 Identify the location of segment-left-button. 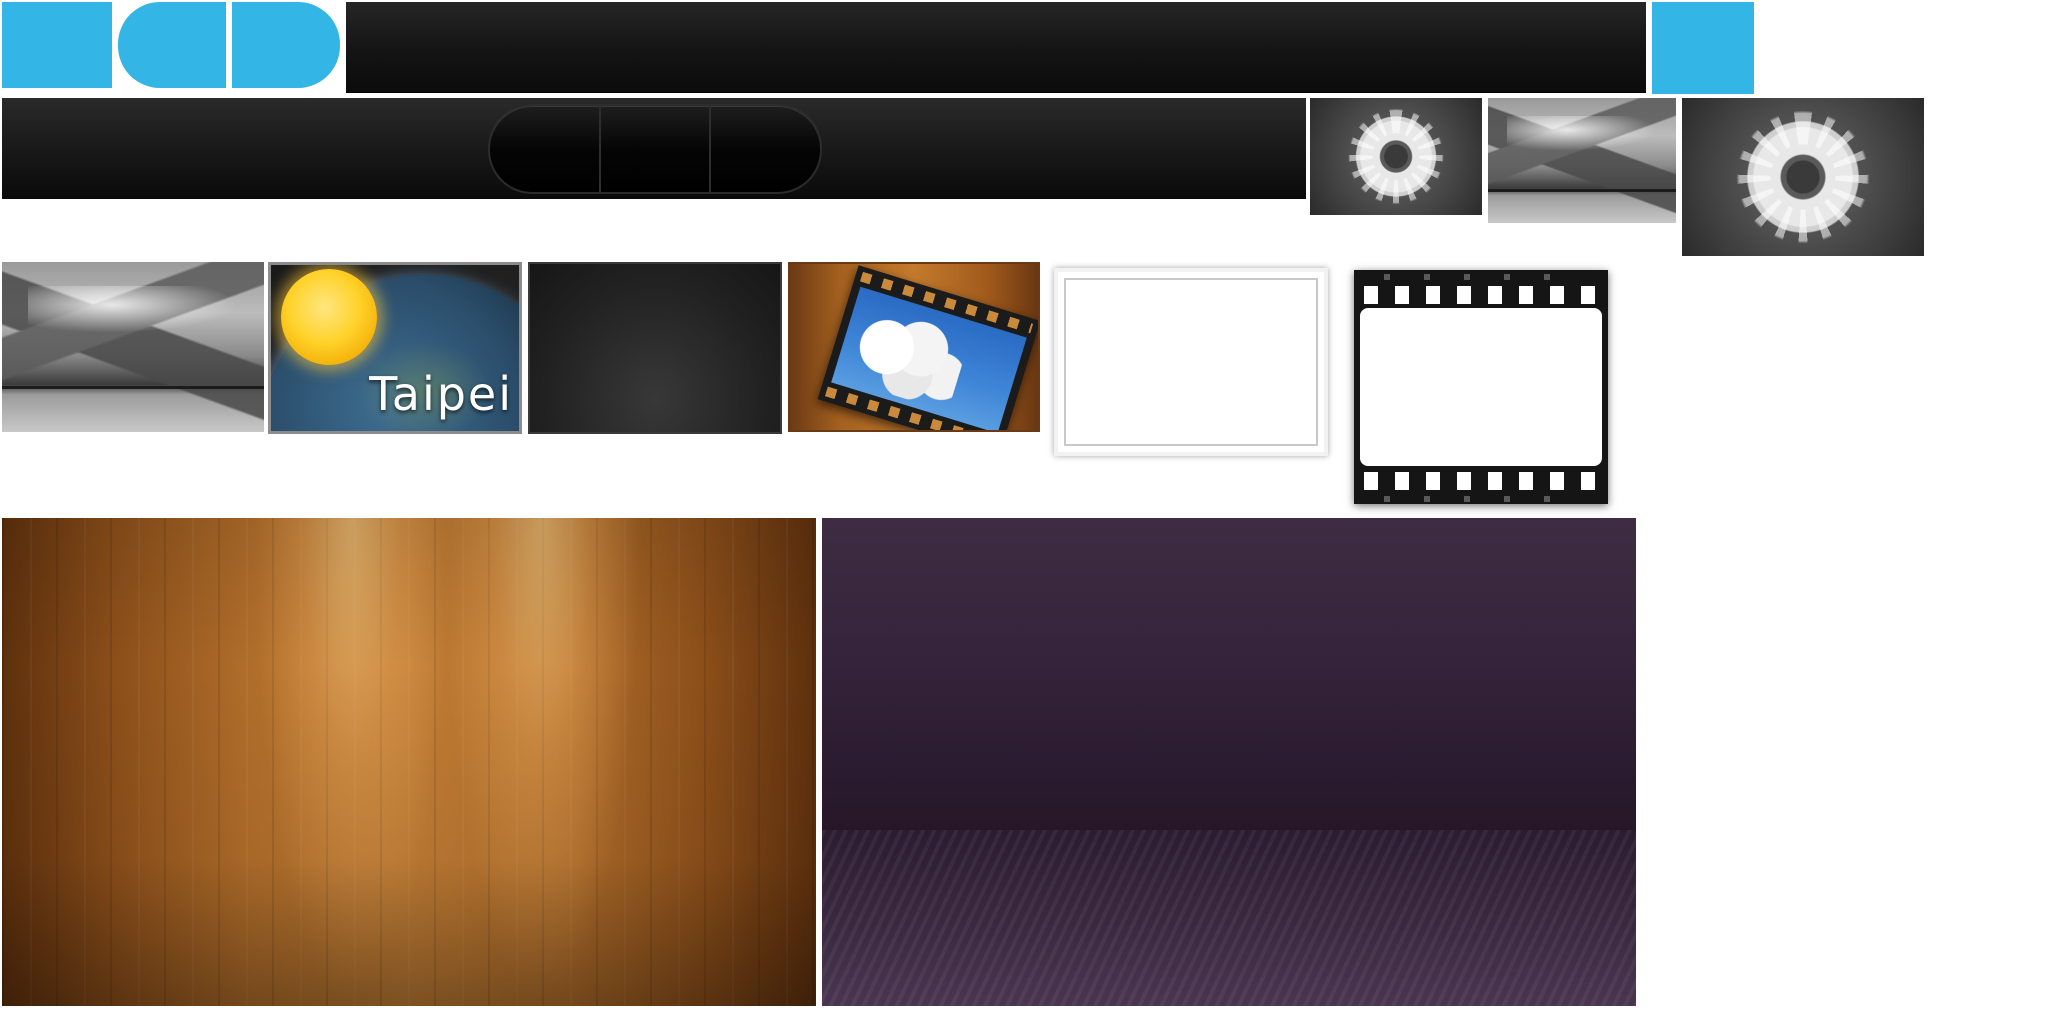
(545, 149).